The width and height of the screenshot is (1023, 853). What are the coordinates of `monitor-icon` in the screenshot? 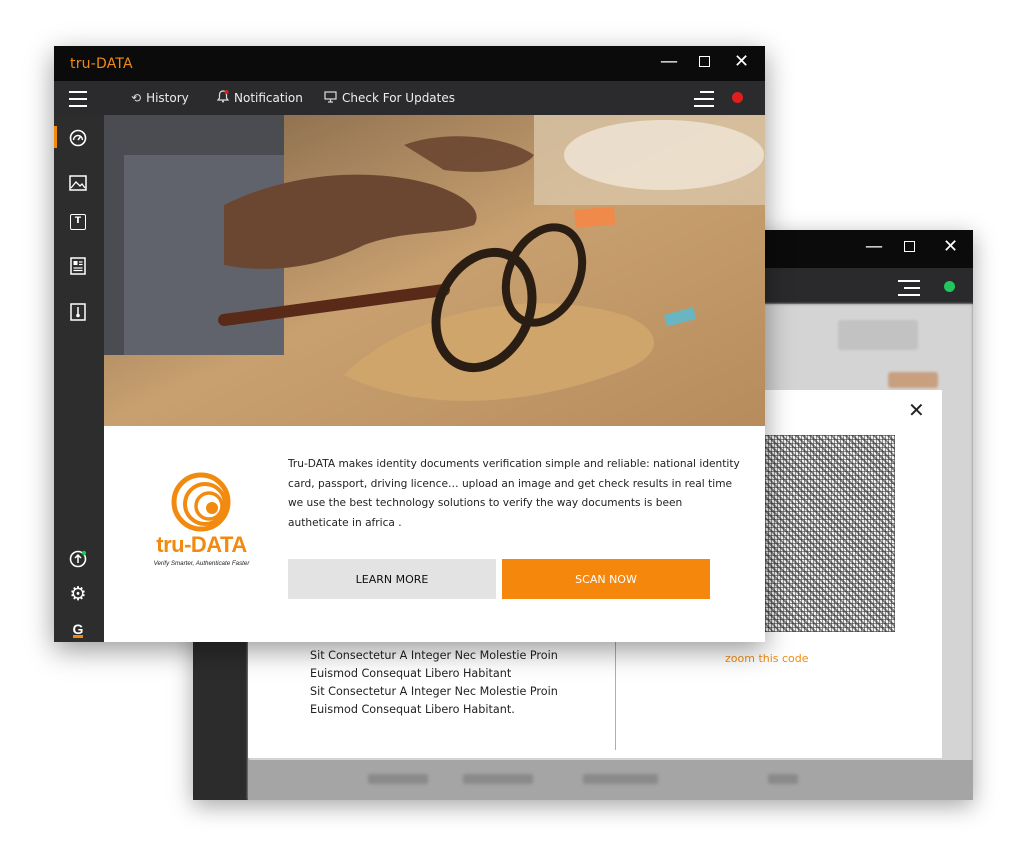 It's located at (330, 98).